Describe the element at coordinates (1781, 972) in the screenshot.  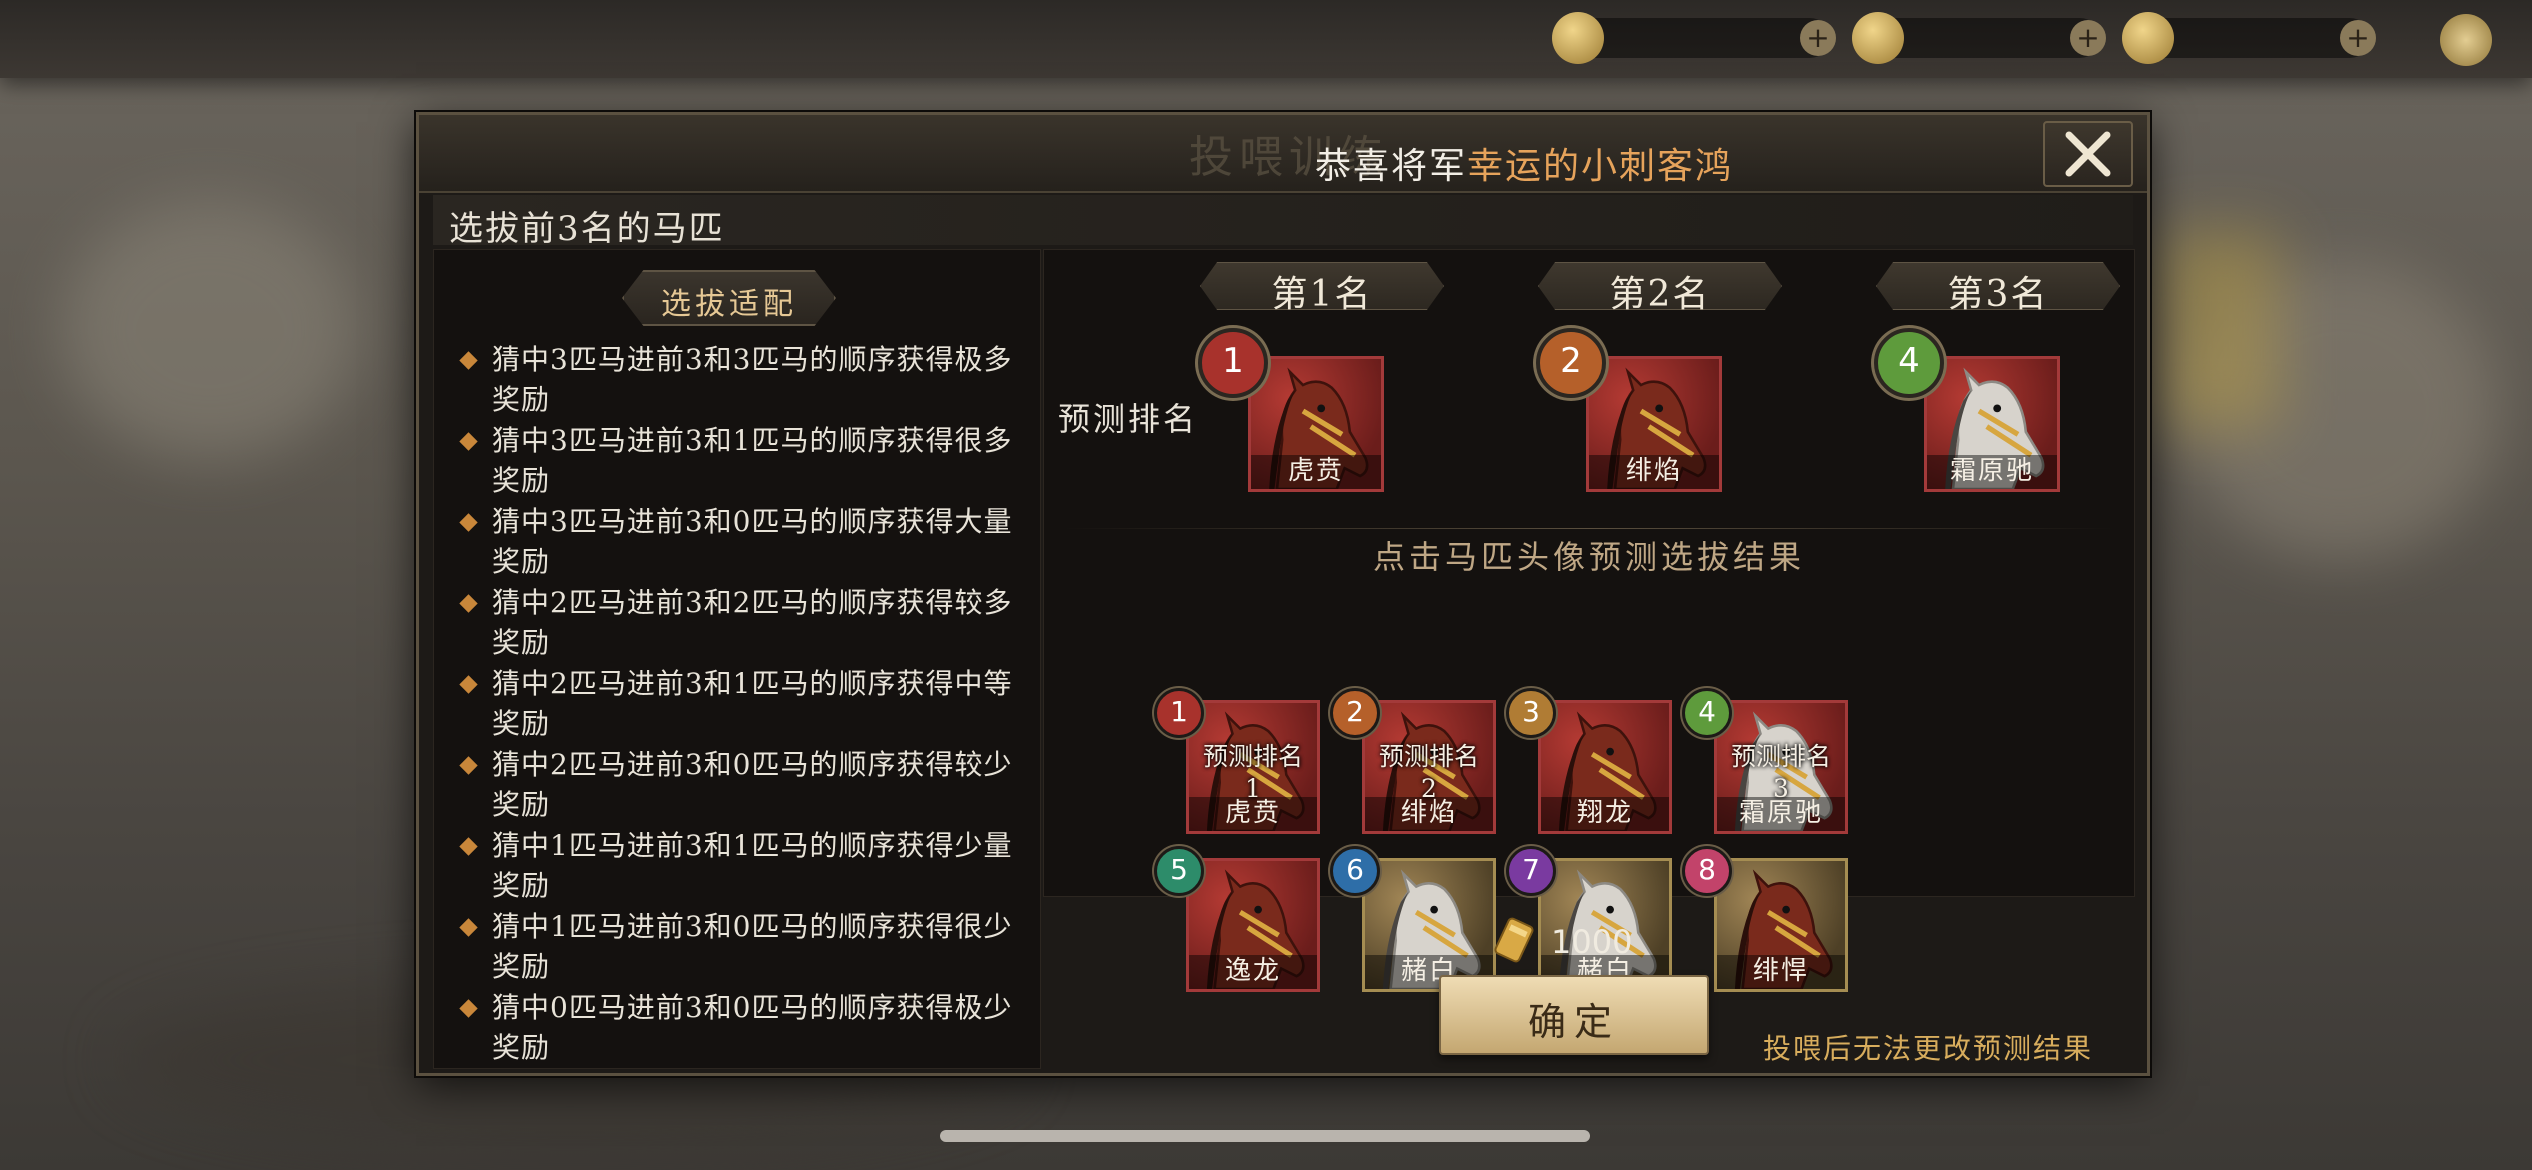
I see `horse-name: 绯悍` at that location.